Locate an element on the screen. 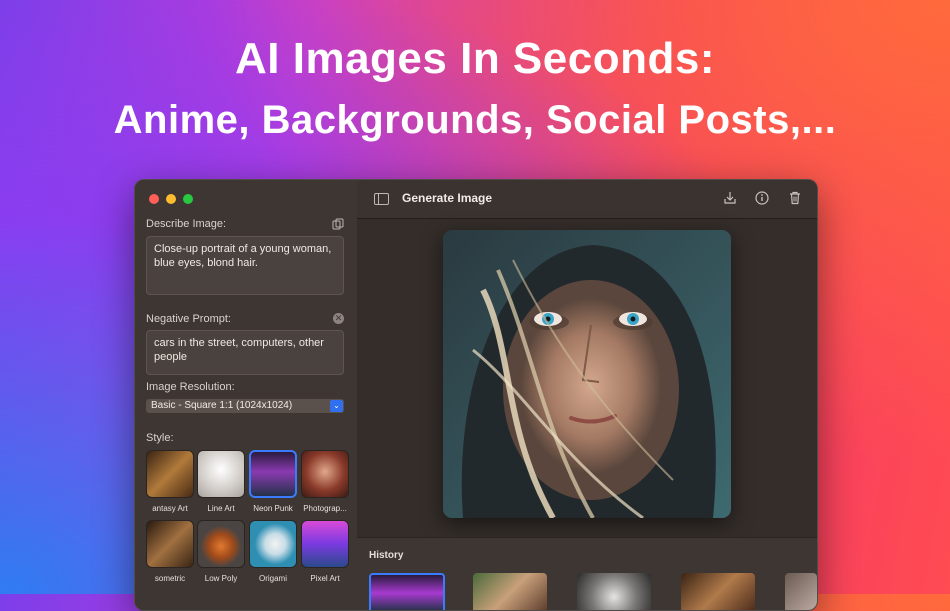  style-option-pixel-art: Pixel Art is located at coordinates (325, 551).